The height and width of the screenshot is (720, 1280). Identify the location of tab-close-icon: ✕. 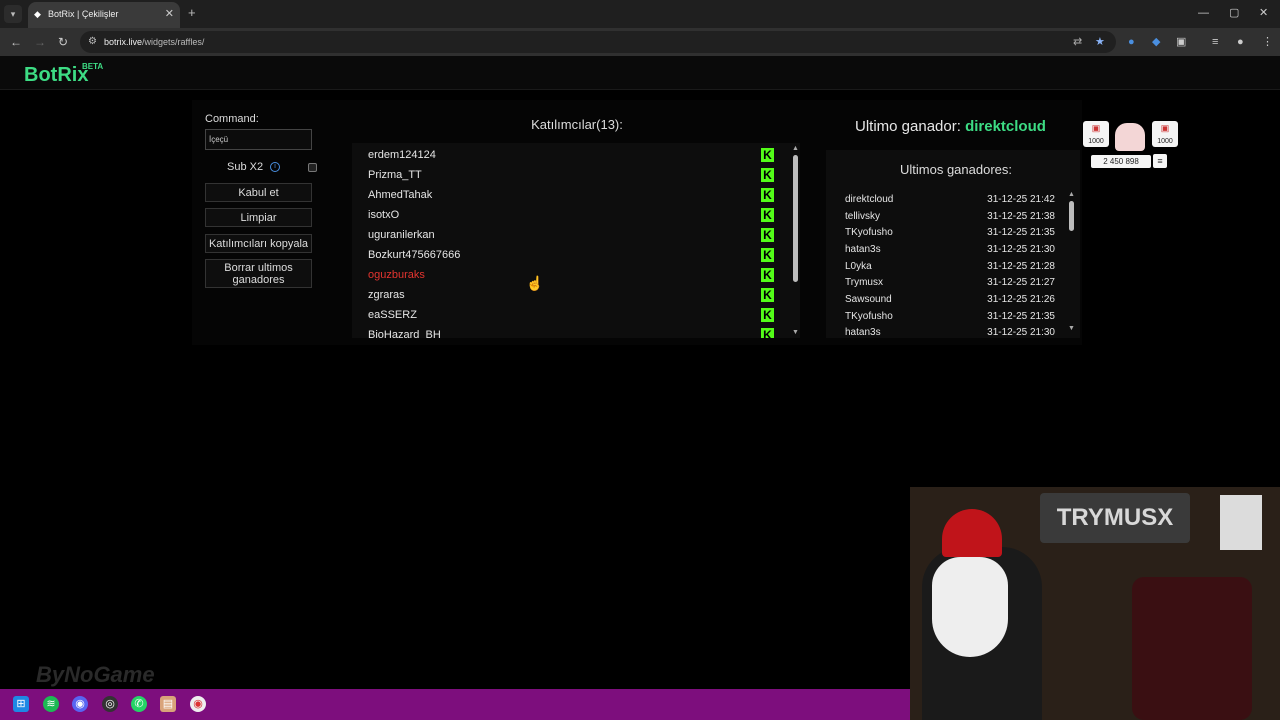
(169, 14).